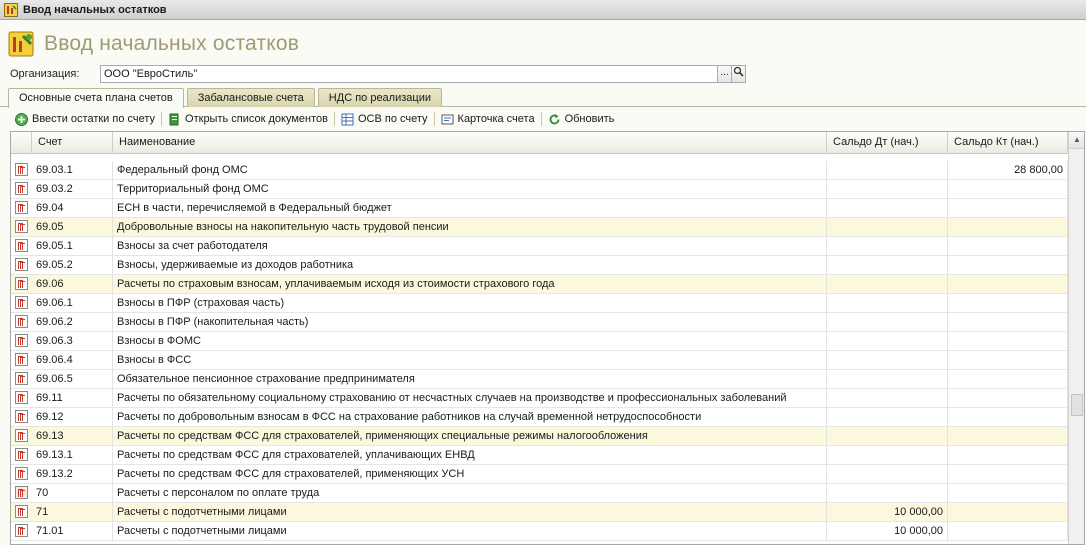 Image resolution: width=1086 pixels, height=545 pixels. Describe the element at coordinates (470, 322) in the screenshot. I see `account-name: Взносы в ПФР (накопительная часть)` at that location.